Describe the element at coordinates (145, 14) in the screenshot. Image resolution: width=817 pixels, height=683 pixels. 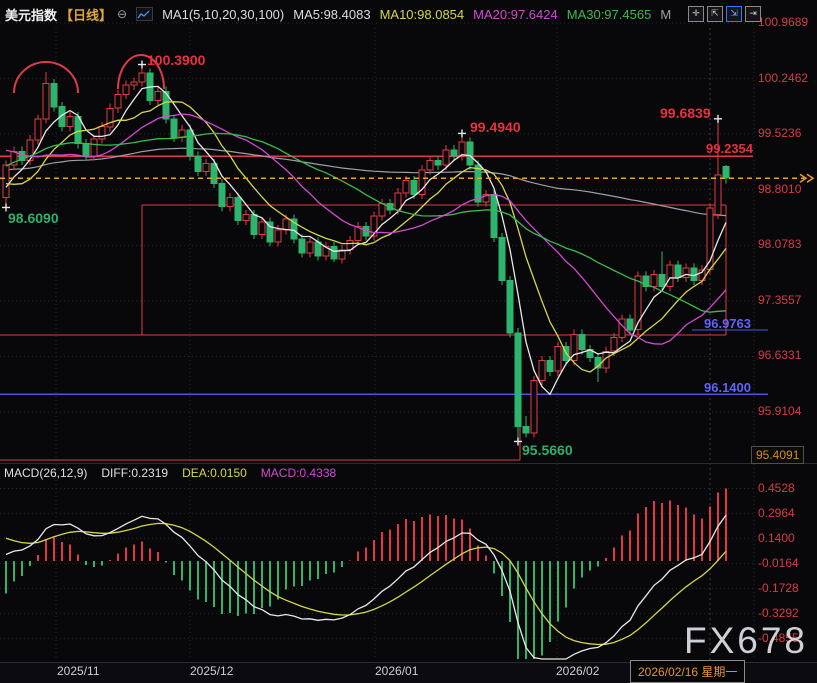
I see `mini-chart-icon` at that location.